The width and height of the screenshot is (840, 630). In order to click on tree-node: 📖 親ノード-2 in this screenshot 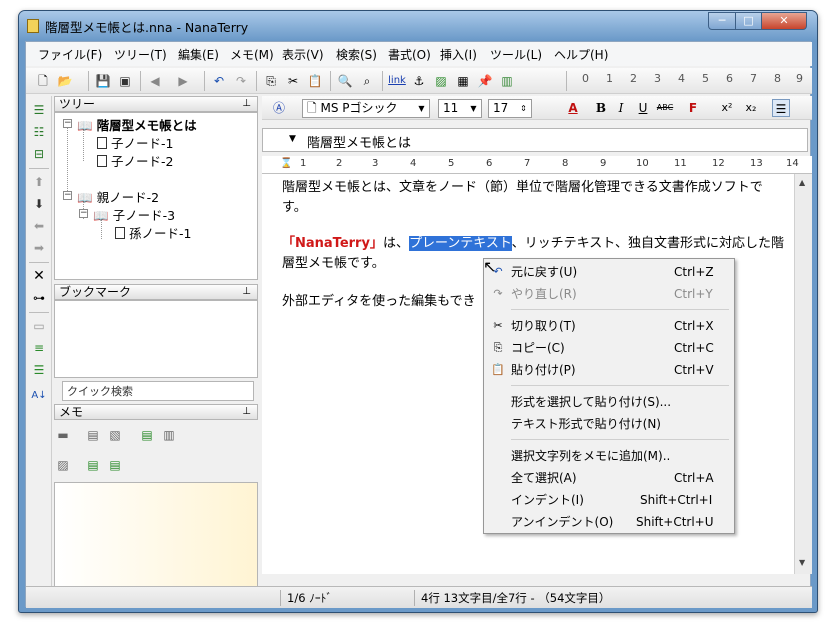, I will do `click(118, 196)`.